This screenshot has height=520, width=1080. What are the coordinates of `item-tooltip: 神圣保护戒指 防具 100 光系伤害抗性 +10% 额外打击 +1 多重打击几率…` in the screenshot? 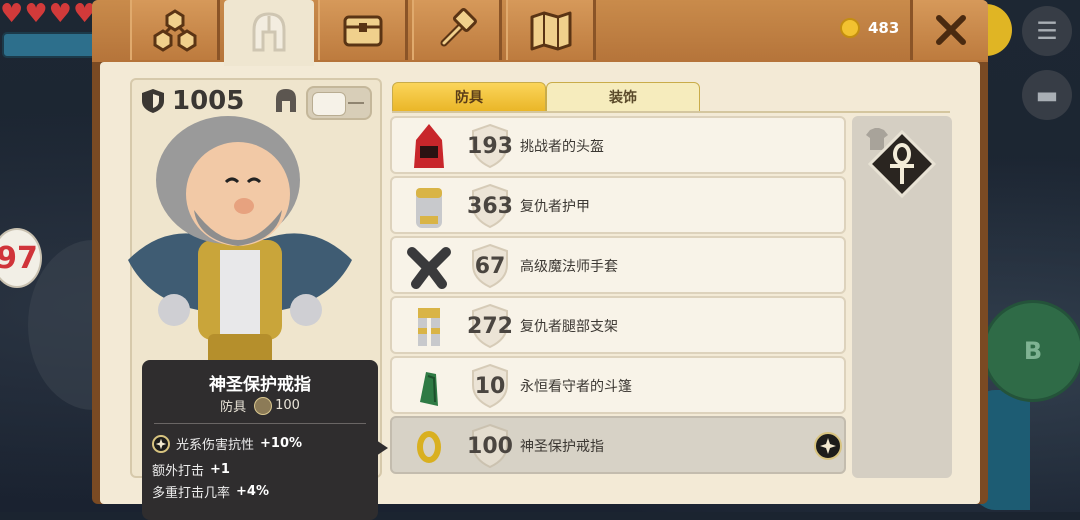 It's located at (260, 440).